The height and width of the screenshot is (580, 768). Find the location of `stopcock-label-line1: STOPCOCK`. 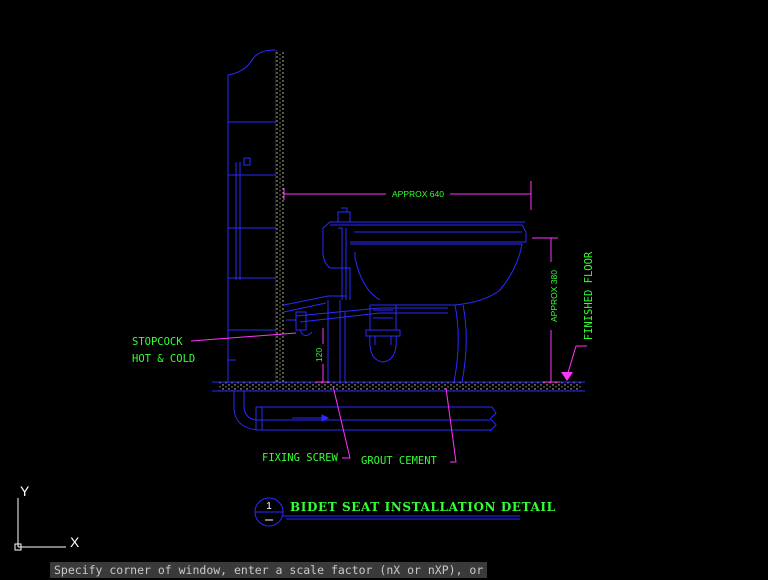

stopcock-label-line1: STOPCOCK is located at coordinates (157, 342).